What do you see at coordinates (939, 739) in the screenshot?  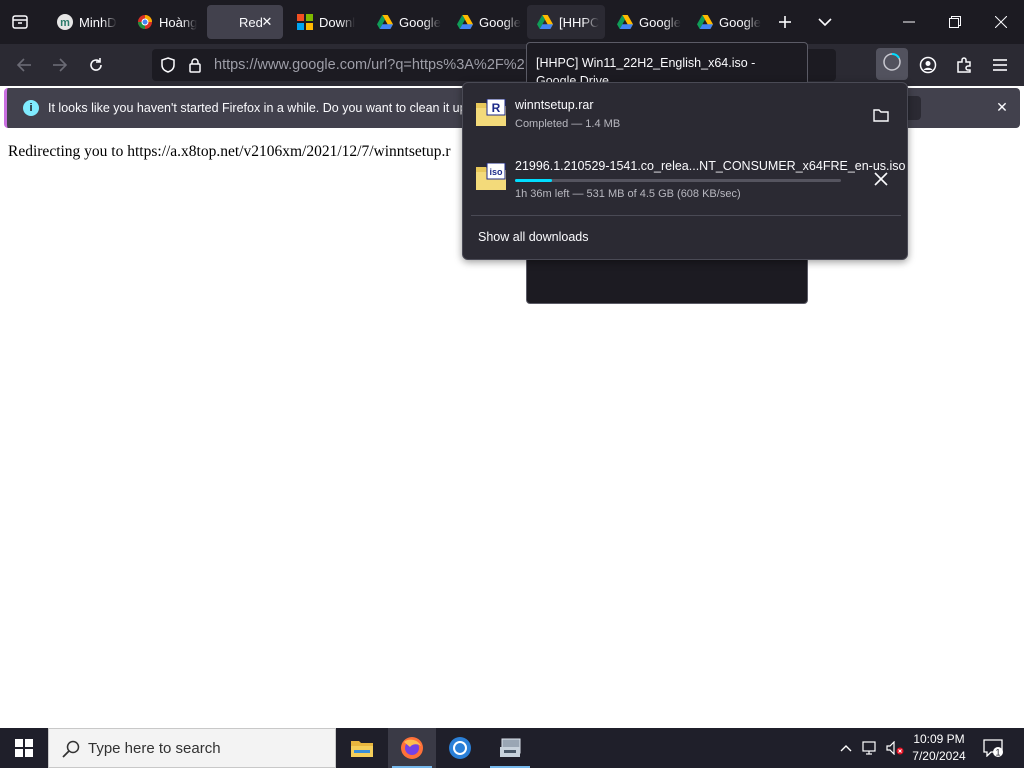 I see `clock-time: 10:09 PM` at bounding box center [939, 739].